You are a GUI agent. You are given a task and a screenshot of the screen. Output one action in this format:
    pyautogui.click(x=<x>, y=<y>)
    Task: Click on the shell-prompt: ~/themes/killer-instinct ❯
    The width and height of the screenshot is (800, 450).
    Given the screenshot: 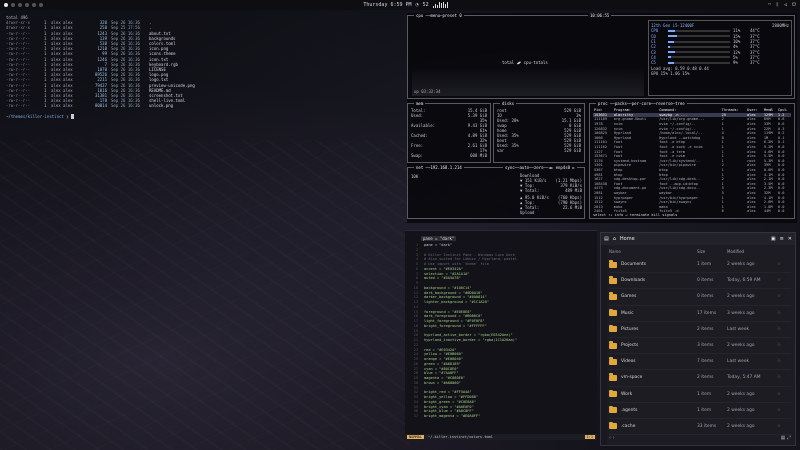 What is the action you would take?
    pyautogui.click(x=202, y=117)
    